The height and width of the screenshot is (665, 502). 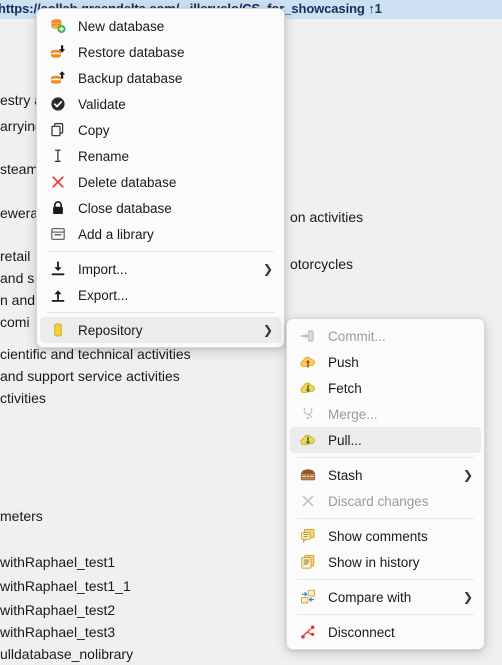 I want to click on history-doc-icon, so click(x=308, y=562).